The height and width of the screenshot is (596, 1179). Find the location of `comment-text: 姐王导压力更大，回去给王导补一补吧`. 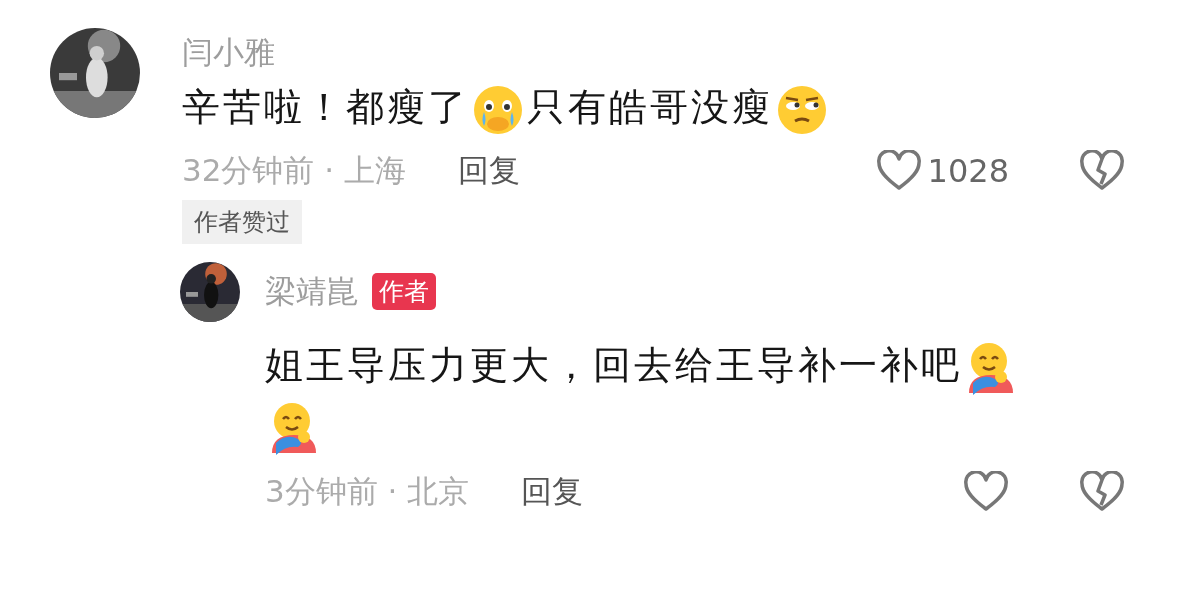

comment-text: 姐王导压力更大，回去给王导补一补吧 is located at coordinates (613, 364).